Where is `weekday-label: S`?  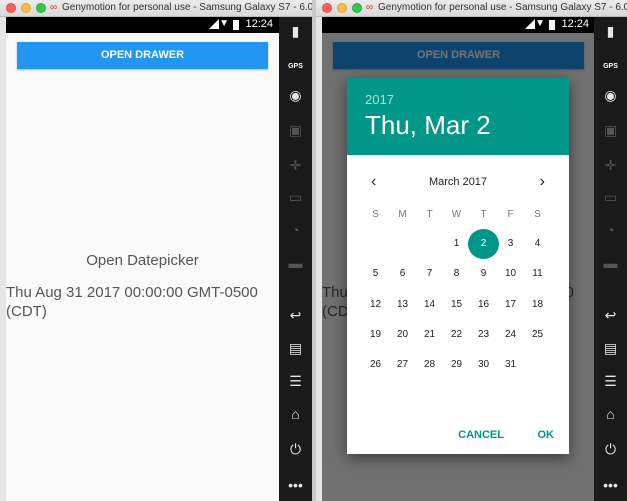 weekday-label: S is located at coordinates (537, 214).